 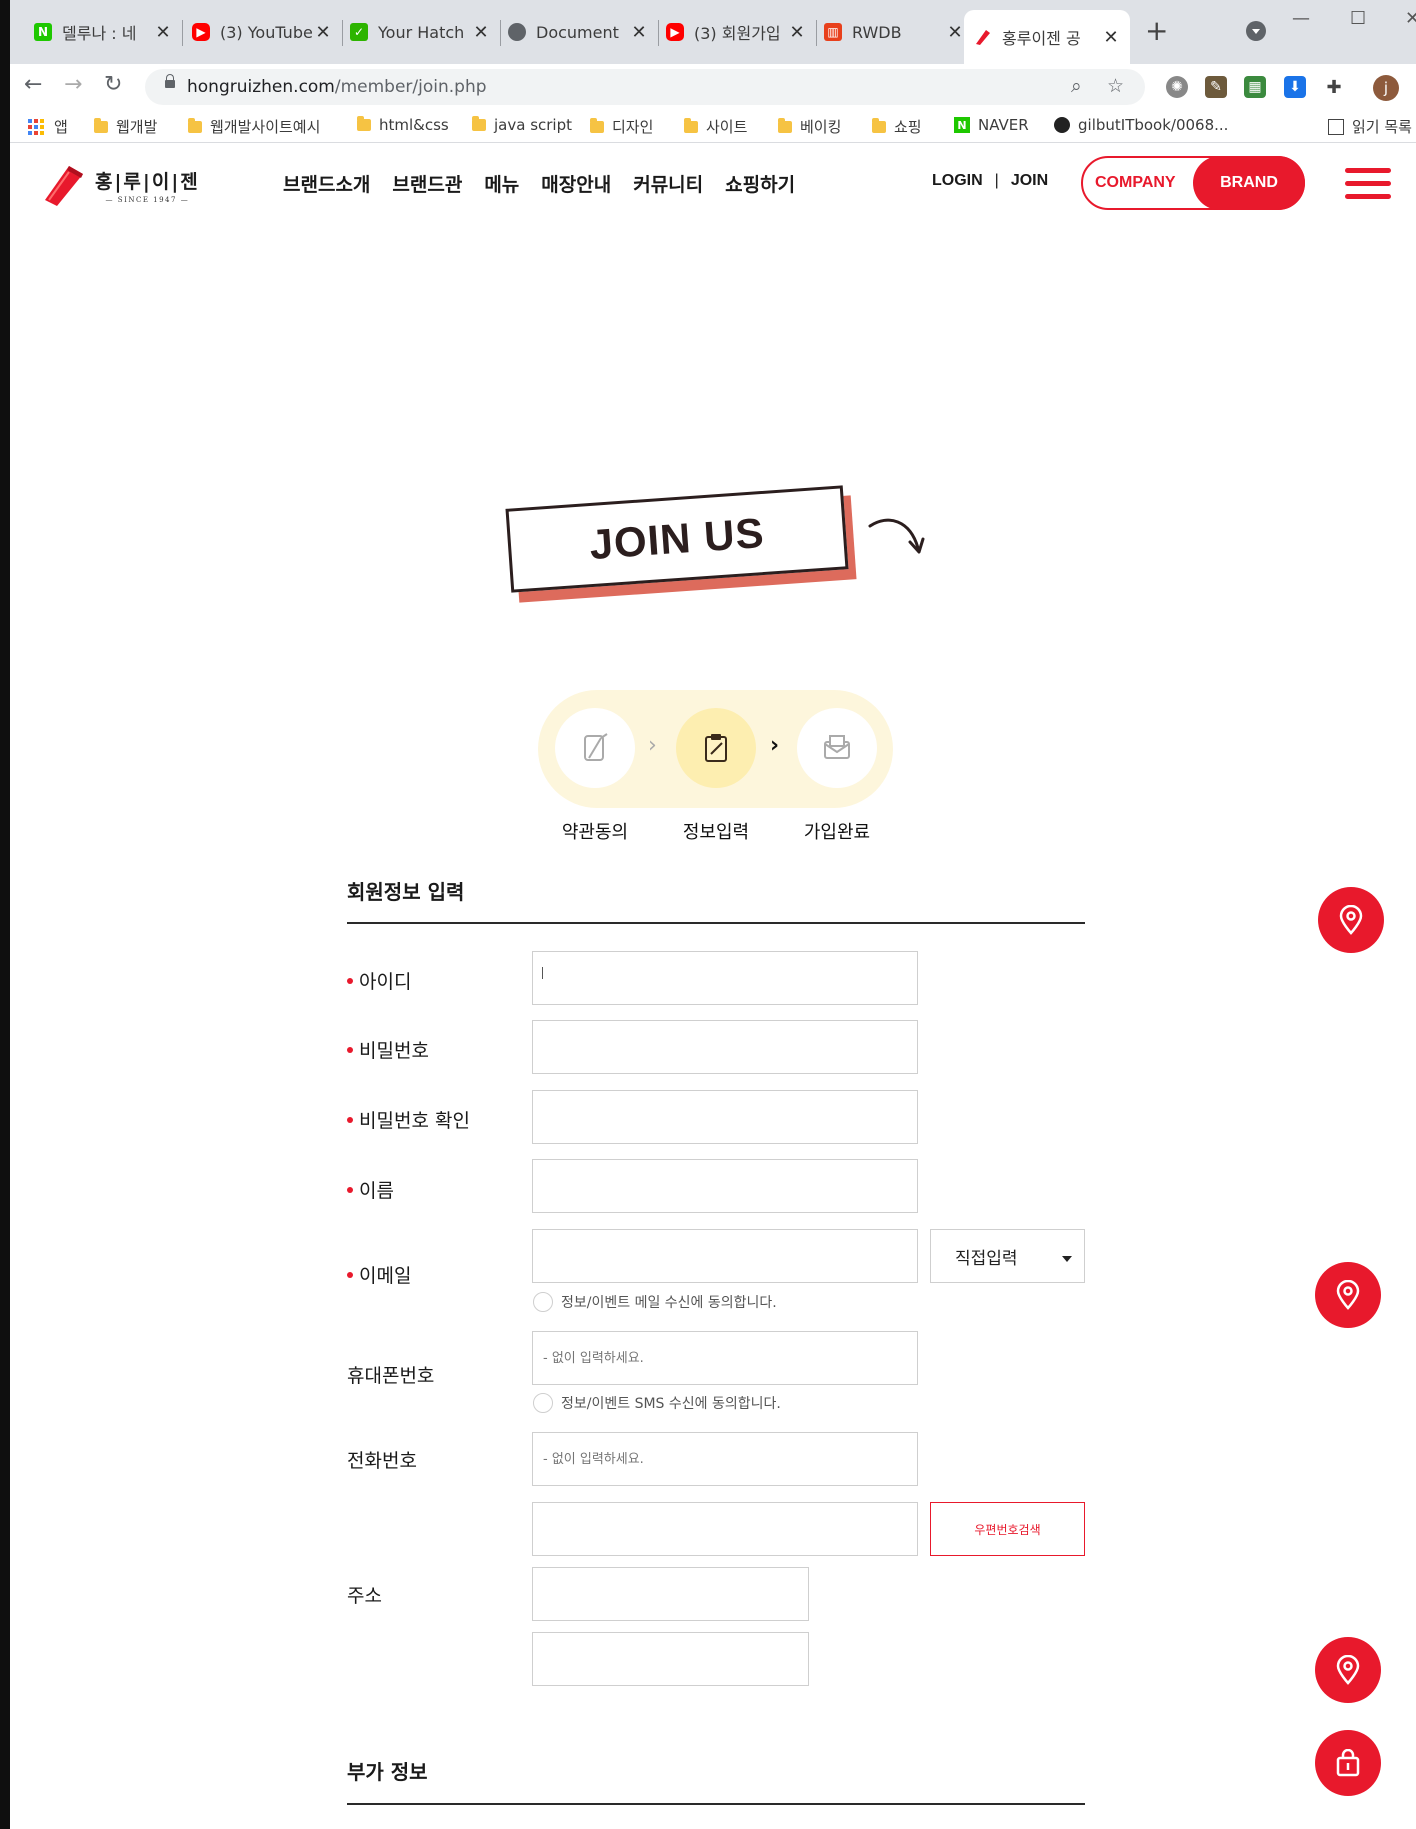 What do you see at coordinates (1412, 82) in the screenshot?
I see `browser-menu-icon: ⋮` at bounding box center [1412, 82].